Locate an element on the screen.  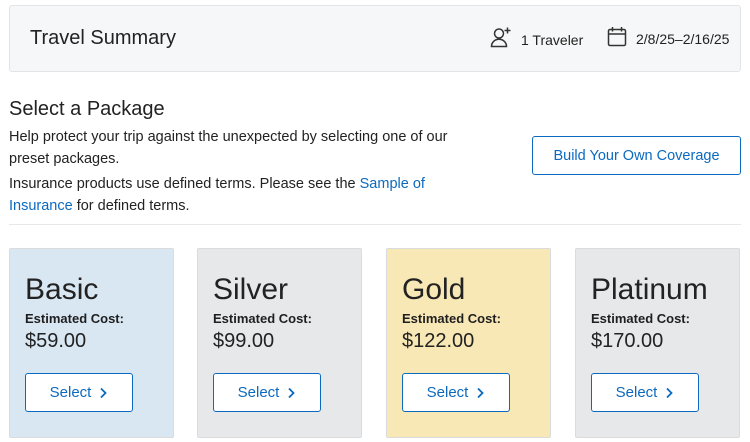
package-name: Gold is located at coordinates (434, 289).